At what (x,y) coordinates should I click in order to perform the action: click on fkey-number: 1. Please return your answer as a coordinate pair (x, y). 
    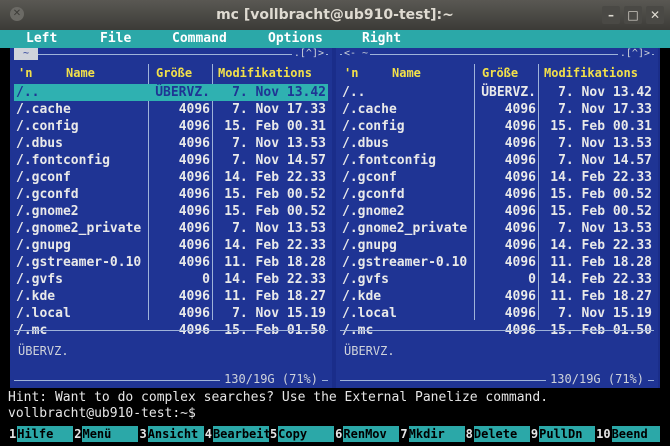
    Looking at the image, I should click on (13, 434).